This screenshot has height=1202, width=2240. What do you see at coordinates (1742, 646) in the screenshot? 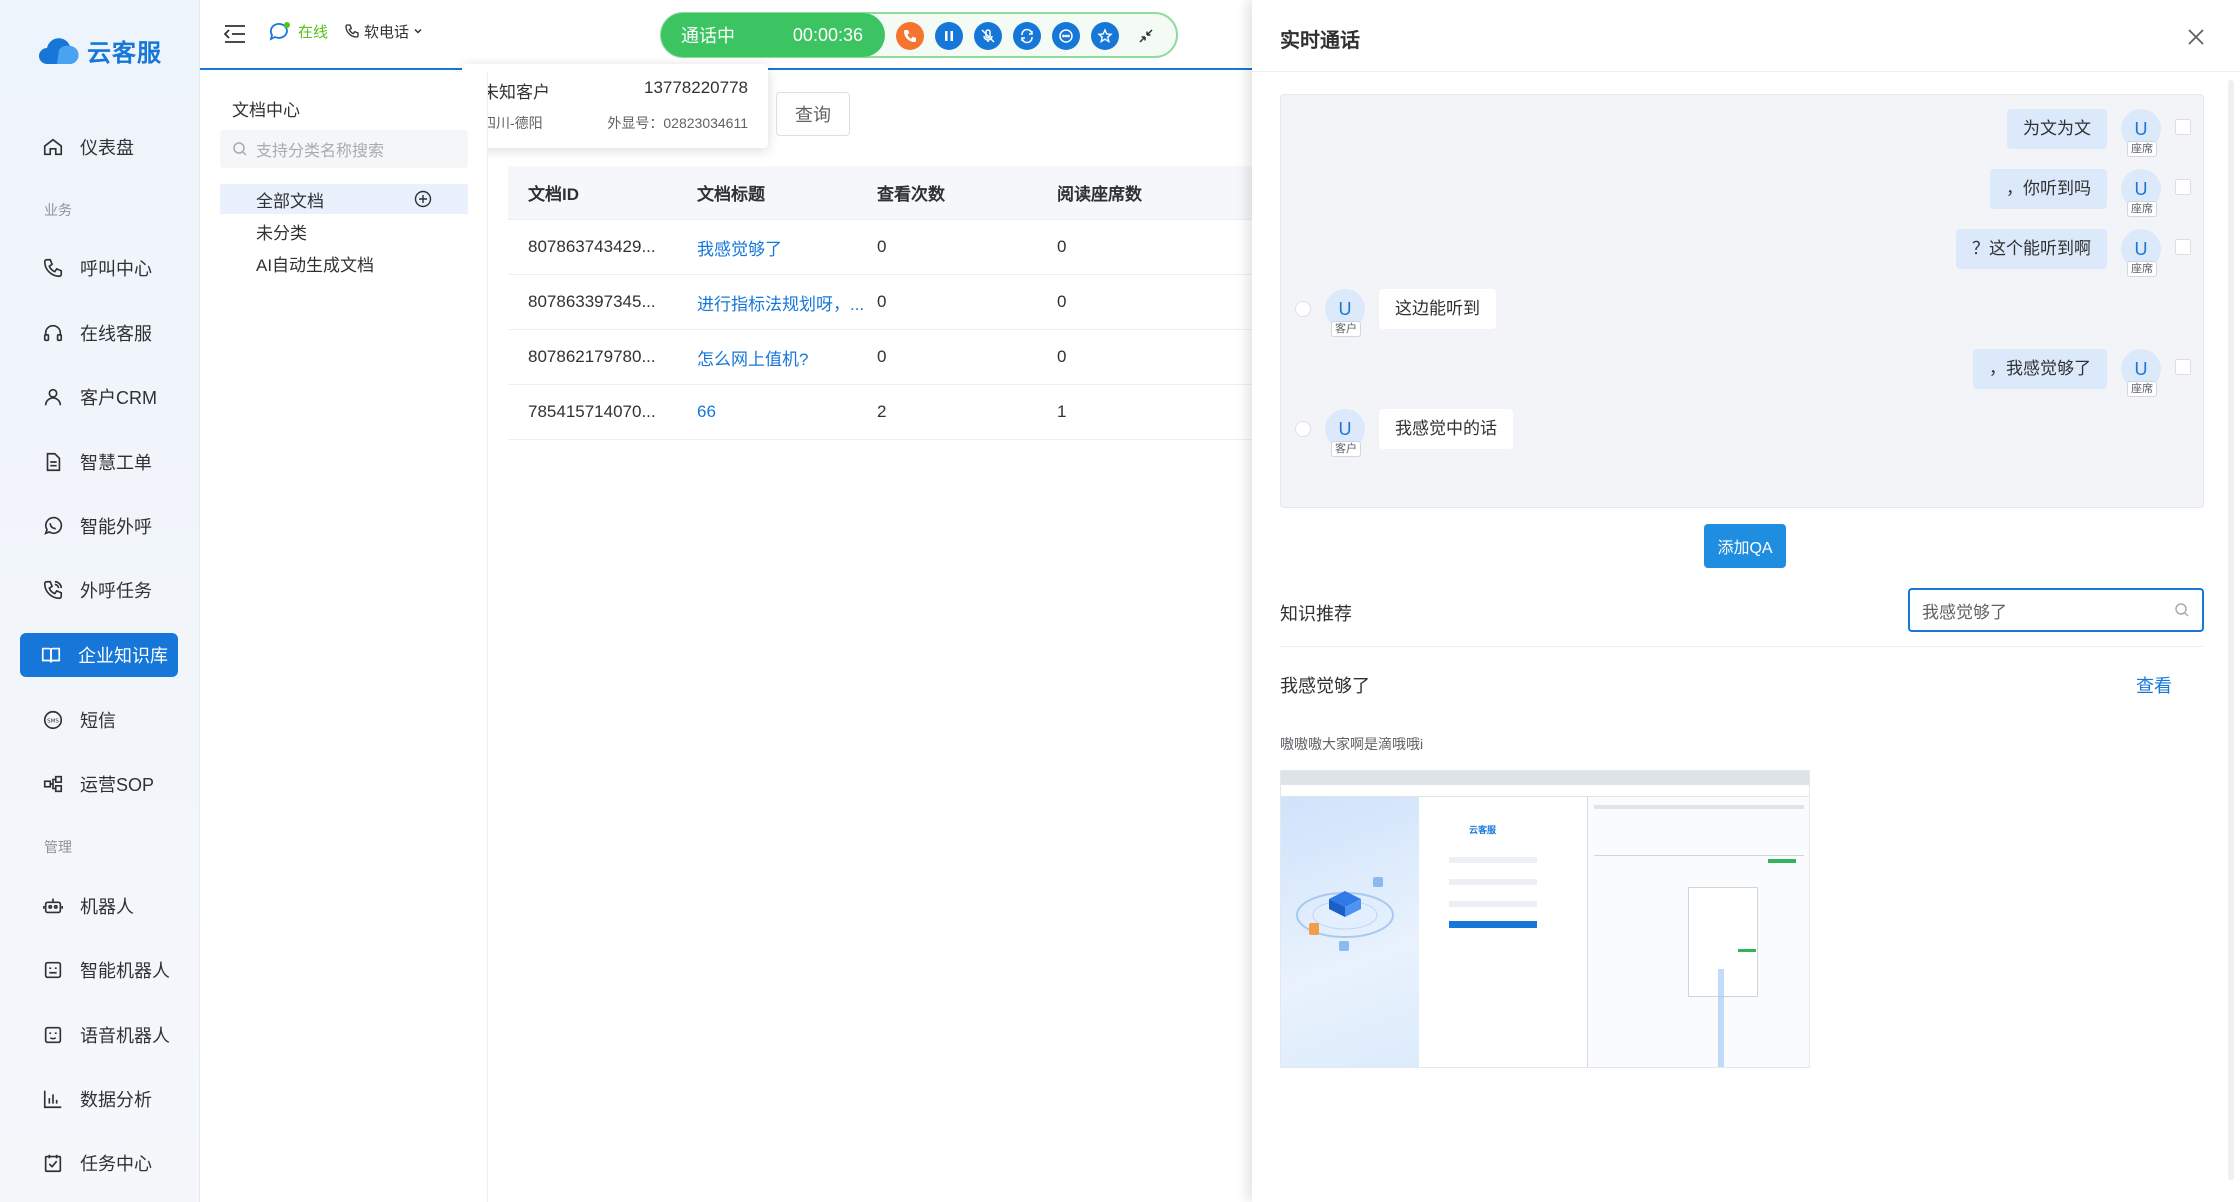
I see `divider` at bounding box center [1742, 646].